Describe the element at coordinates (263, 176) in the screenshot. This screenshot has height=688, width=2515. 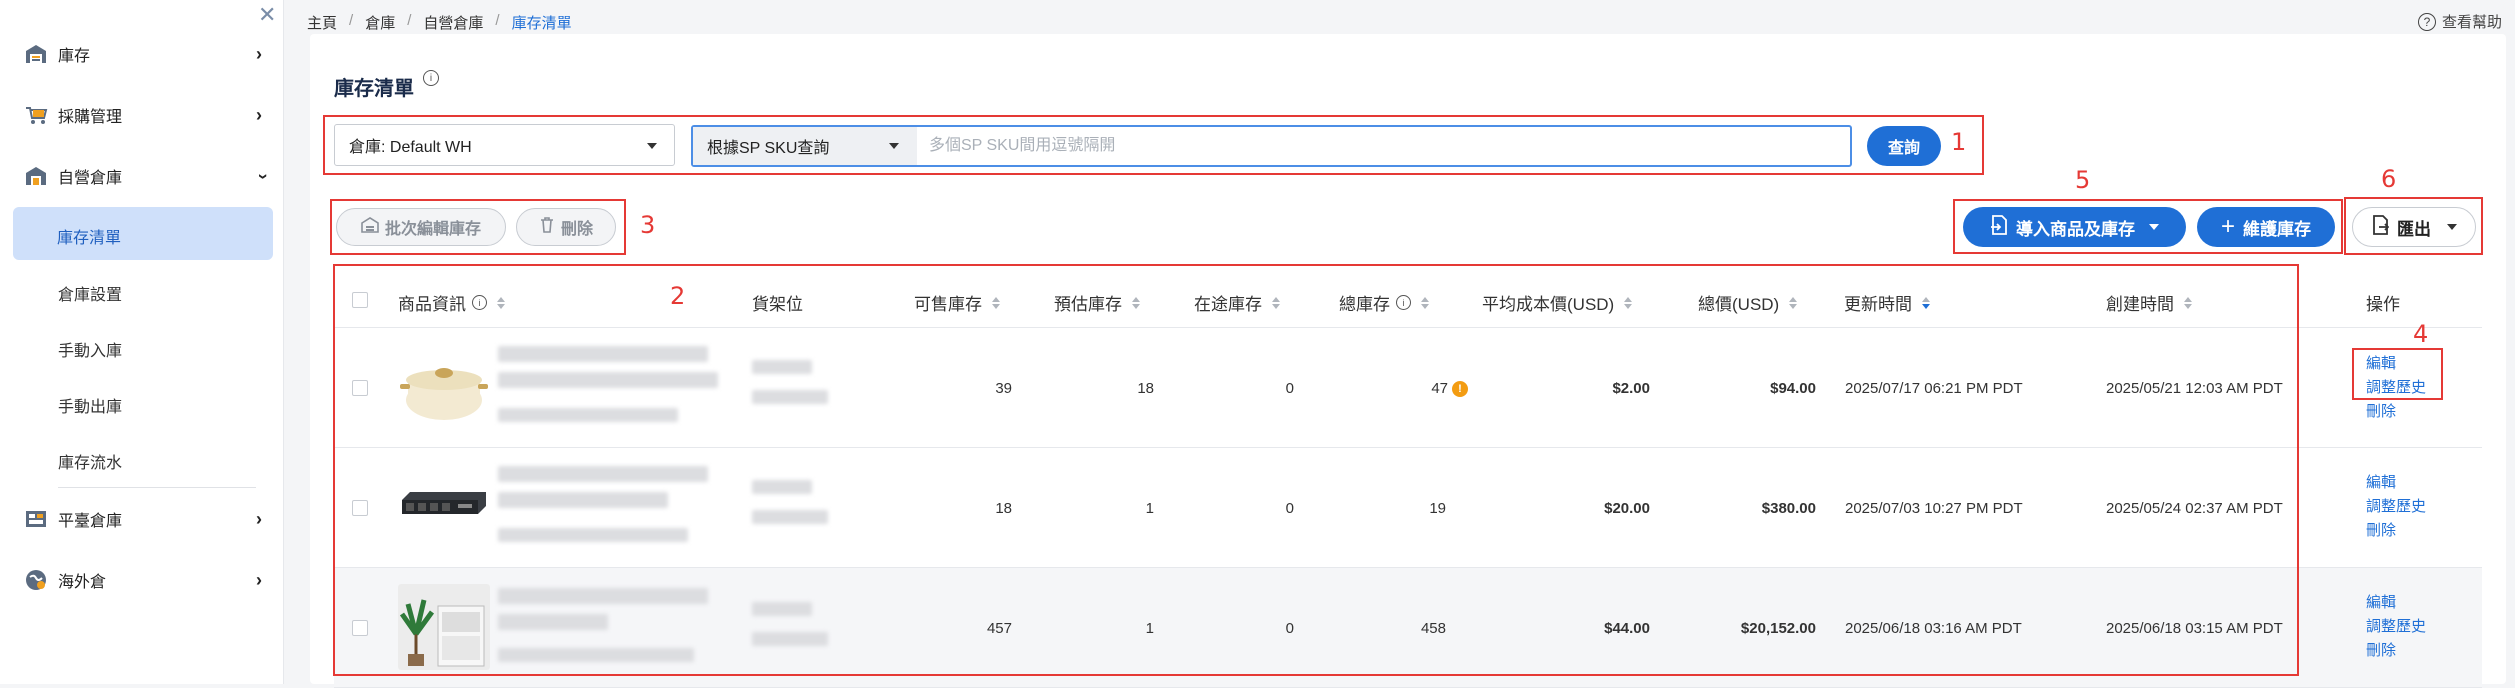
I see `chevron-down-icon: ›` at that location.